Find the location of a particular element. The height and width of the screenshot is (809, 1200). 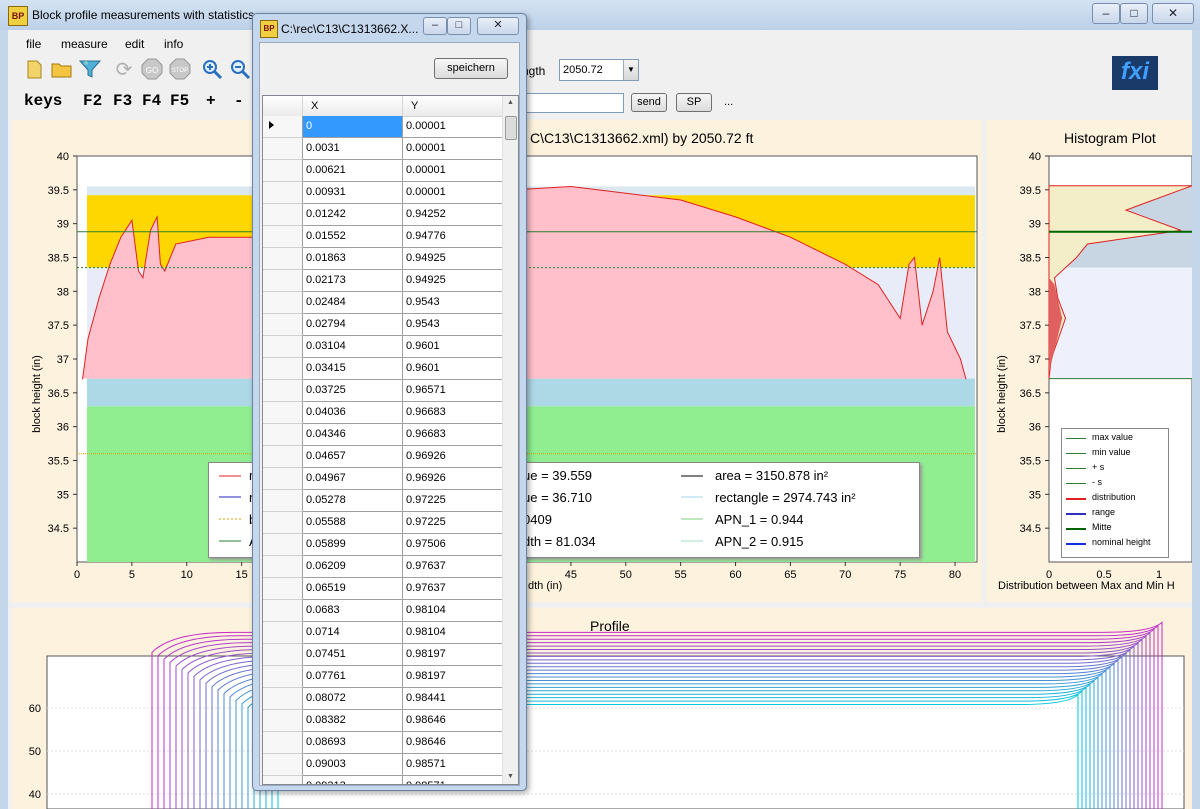

grid-row: 0.01863 0.94925 is located at coordinates (383, 259).